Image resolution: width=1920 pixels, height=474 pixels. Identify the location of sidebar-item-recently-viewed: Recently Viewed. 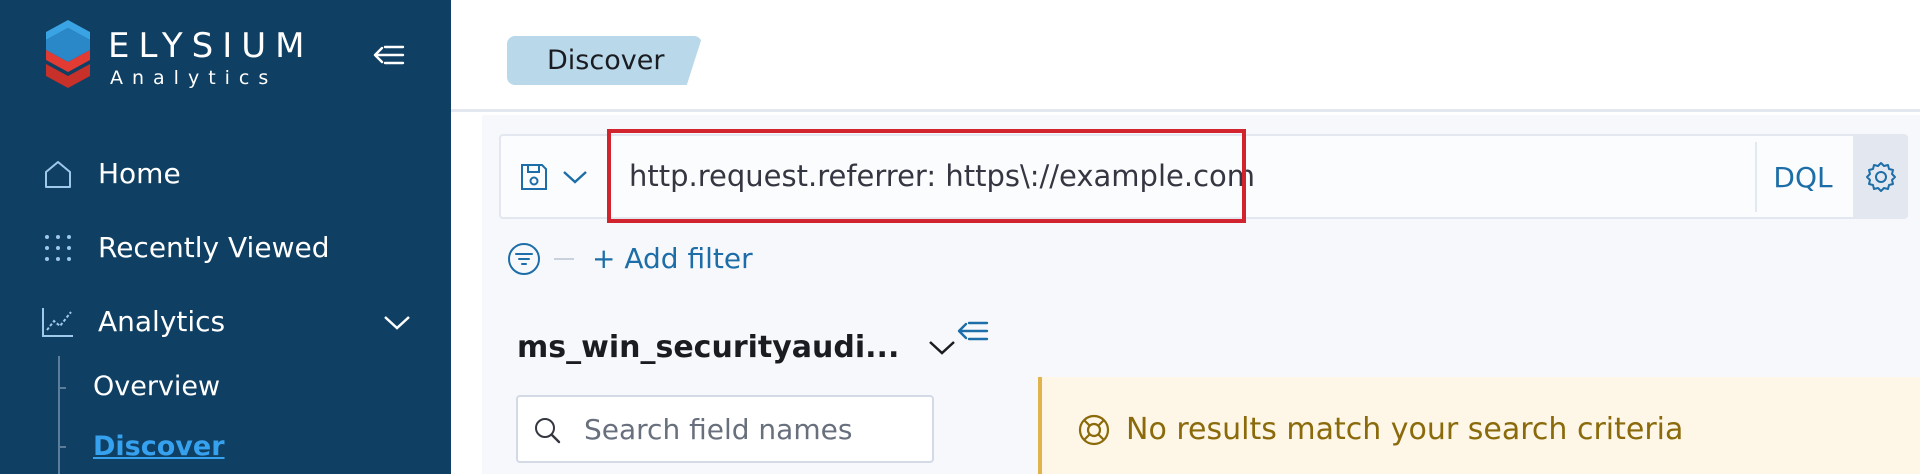
(183, 248).